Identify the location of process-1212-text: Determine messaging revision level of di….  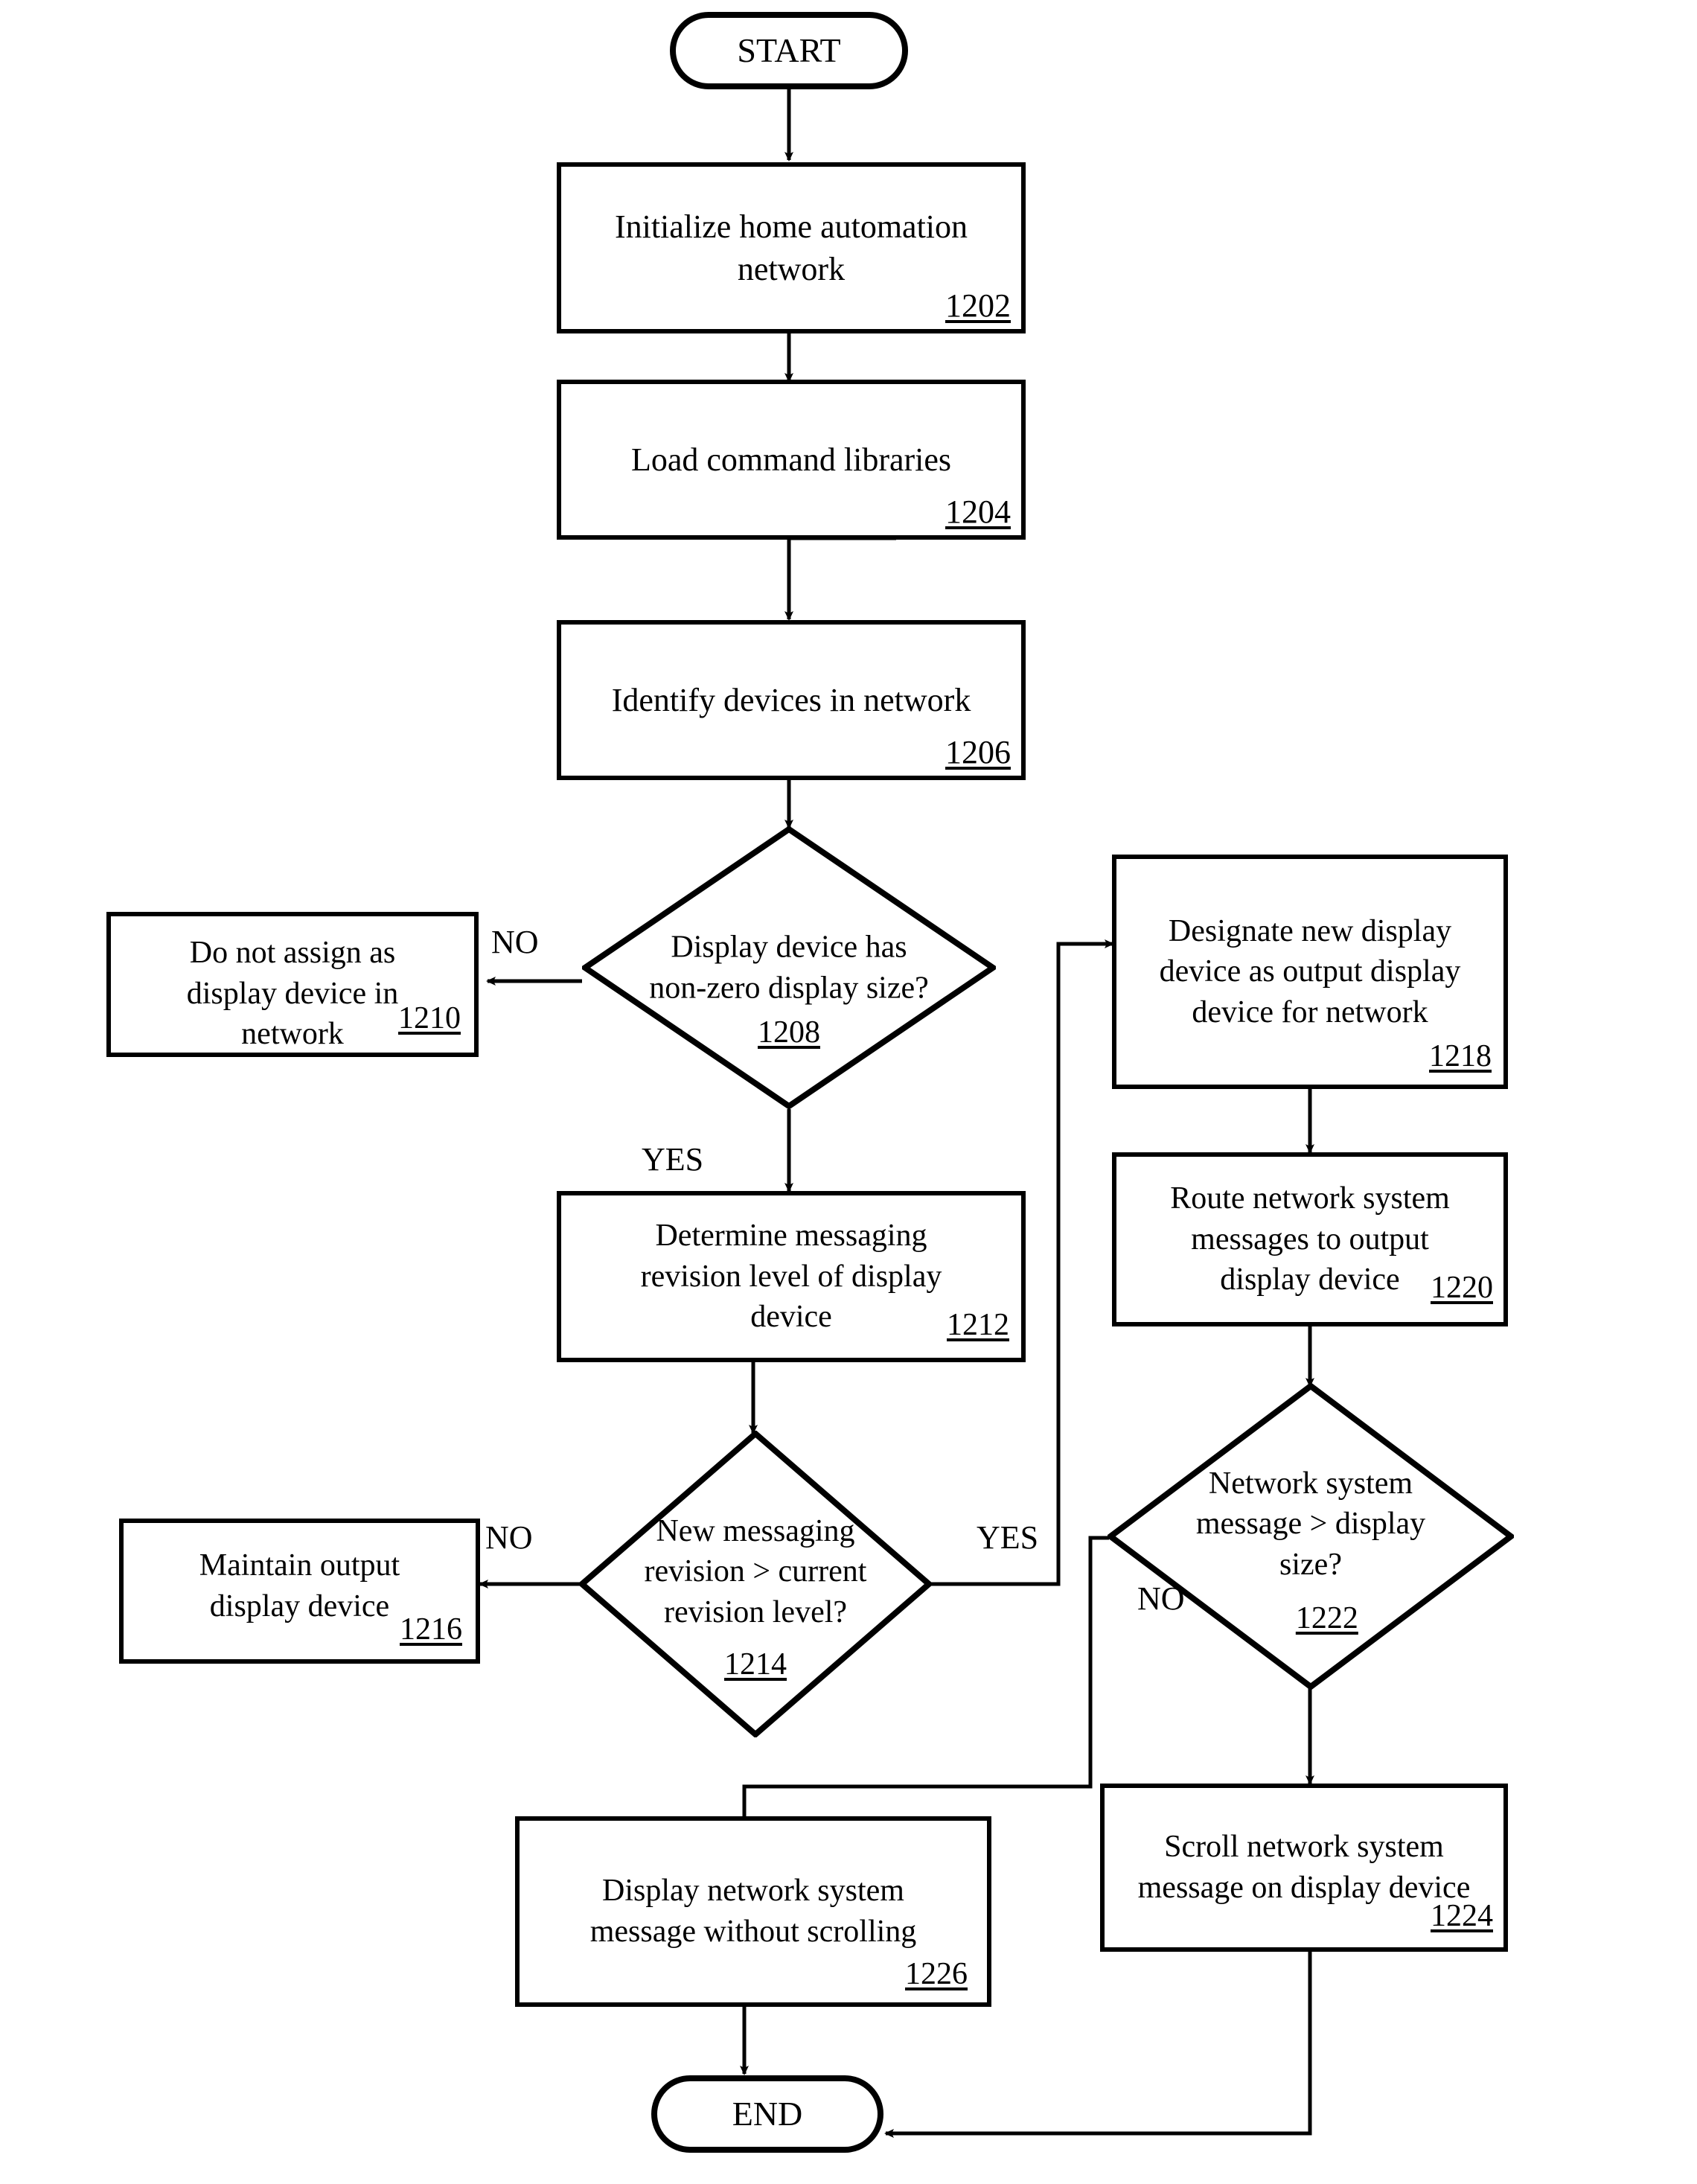
(791, 1277).